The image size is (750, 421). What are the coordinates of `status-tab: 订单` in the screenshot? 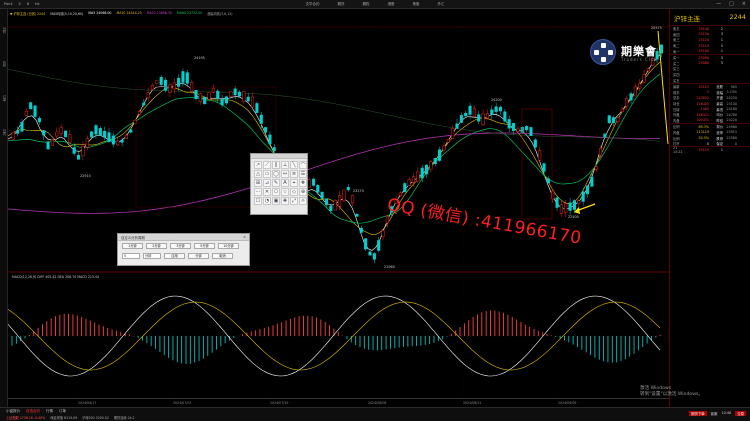 It's located at (62, 411).